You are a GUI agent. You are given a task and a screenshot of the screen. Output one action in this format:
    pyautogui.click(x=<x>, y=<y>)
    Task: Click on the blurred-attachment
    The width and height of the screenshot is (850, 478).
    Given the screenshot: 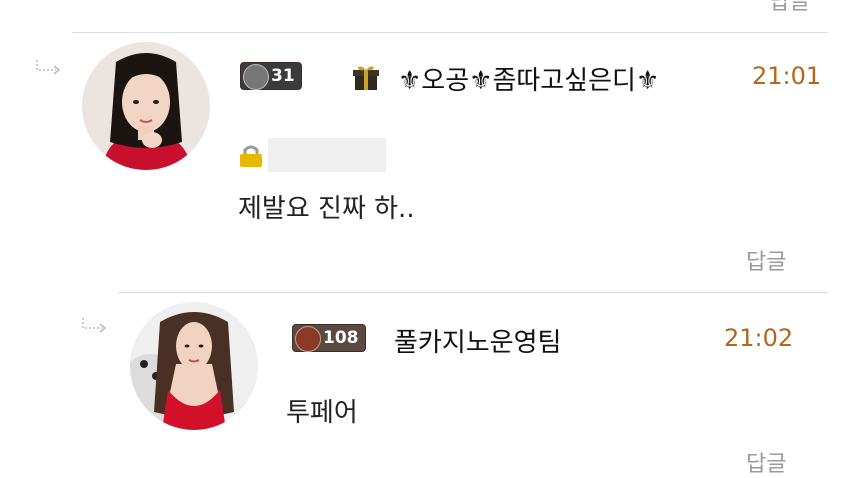 What is the action you would take?
    pyautogui.click(x=327, y=155)
    